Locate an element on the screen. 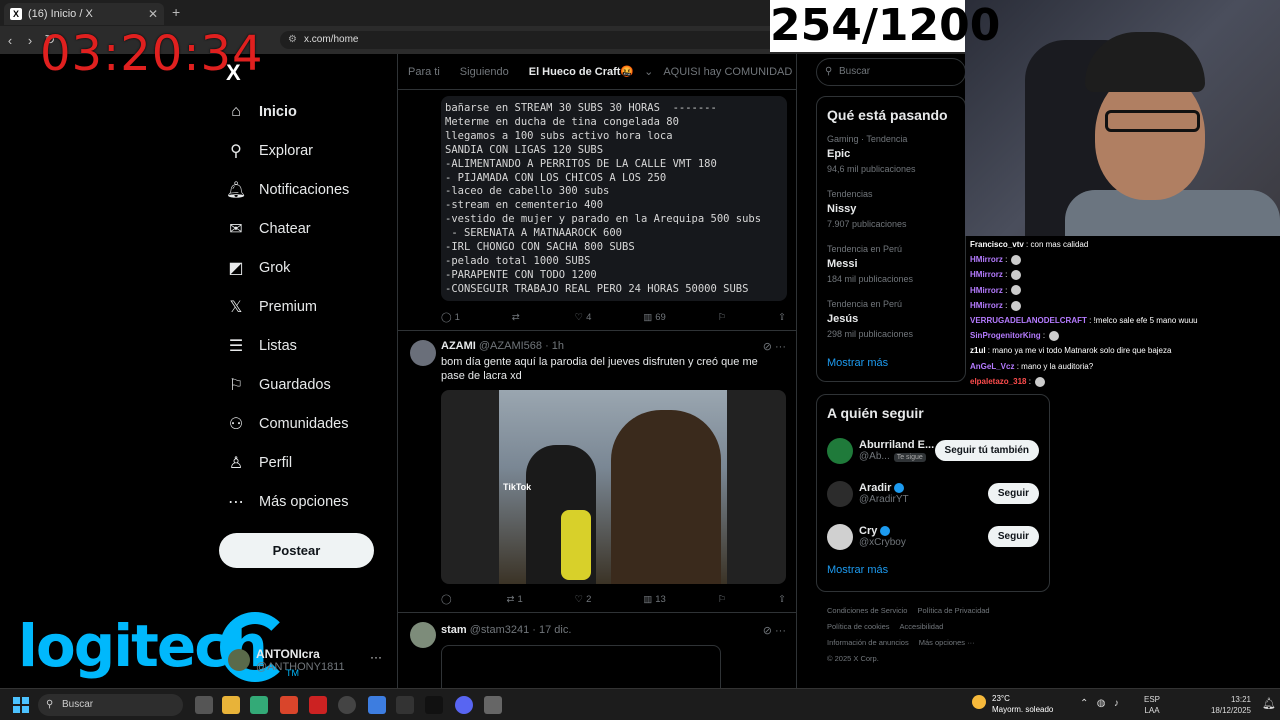  post-button: Postear is located at coordinates (296, 550).